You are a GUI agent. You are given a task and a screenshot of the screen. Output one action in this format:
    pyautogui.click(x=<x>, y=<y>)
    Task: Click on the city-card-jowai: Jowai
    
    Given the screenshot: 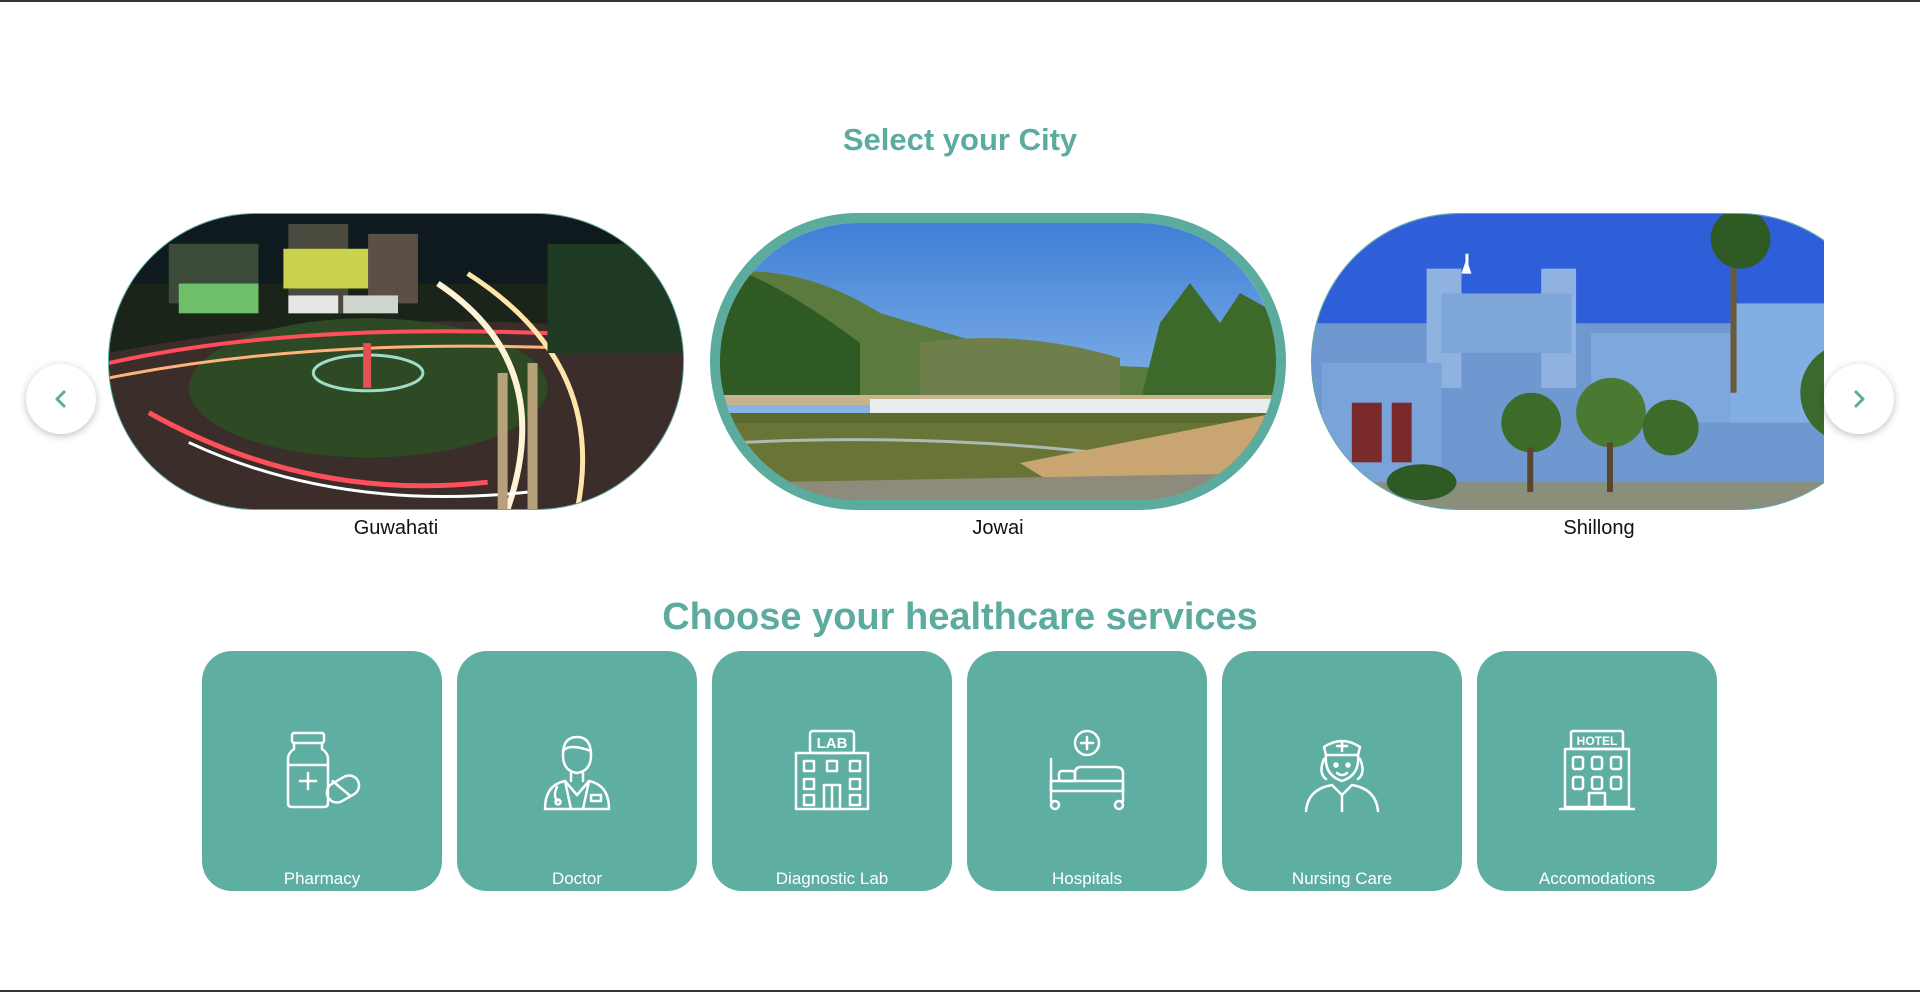 What is the action you would take?
    pyautogui.click(x=998, y=378)
    